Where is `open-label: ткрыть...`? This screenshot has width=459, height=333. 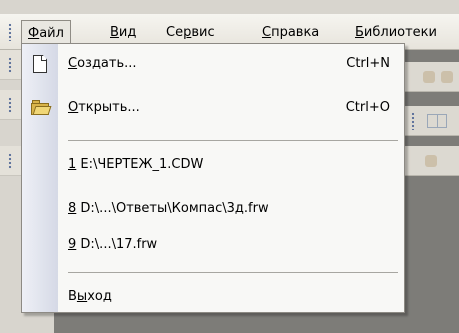
open-label: ткрыть... is located at coordinates (109, 107).